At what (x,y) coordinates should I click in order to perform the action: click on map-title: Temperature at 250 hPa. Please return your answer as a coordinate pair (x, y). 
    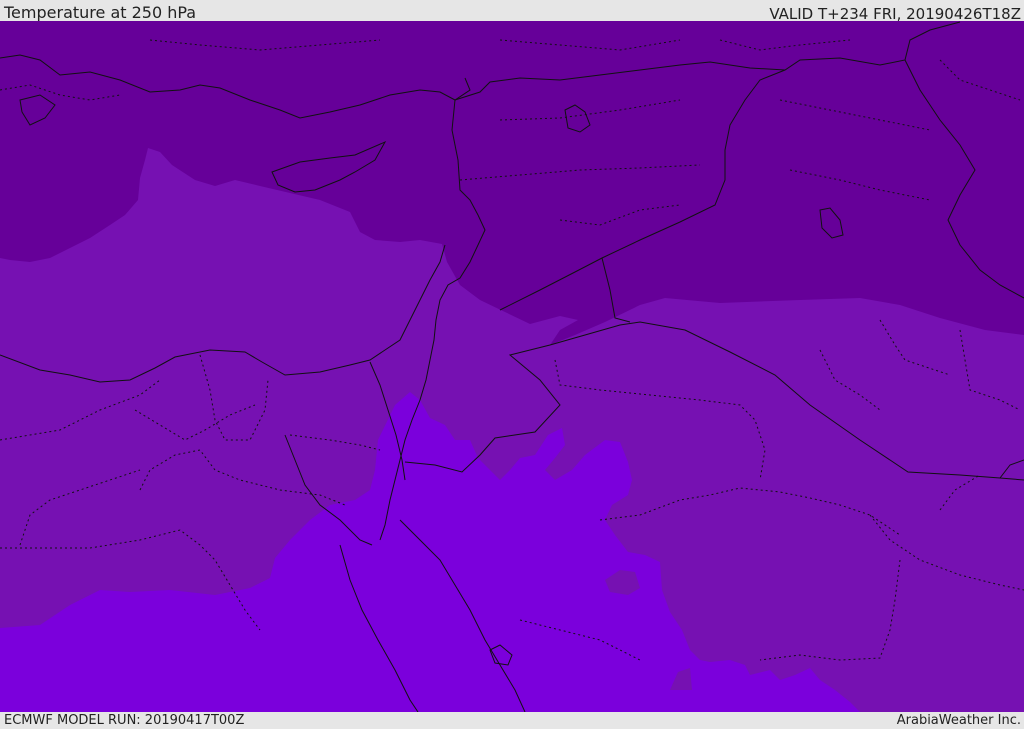
    Looking at the image, I should click on (100, 12).